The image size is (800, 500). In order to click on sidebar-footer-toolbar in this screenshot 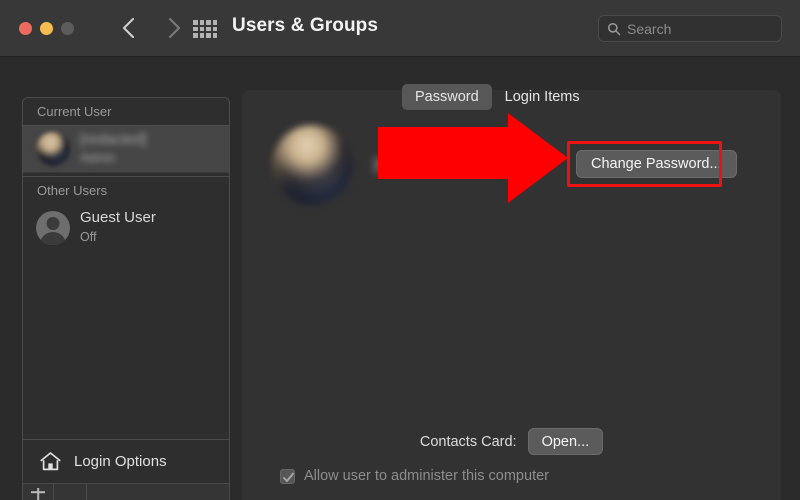, I will do `click(126, 491)`.